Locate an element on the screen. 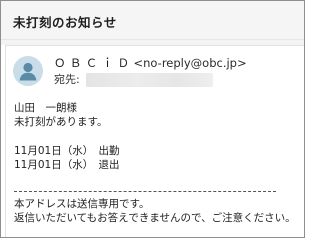 This screenshot has width=320, height=240. recipient-row: 宛先: is located at coordinates (133, 81).